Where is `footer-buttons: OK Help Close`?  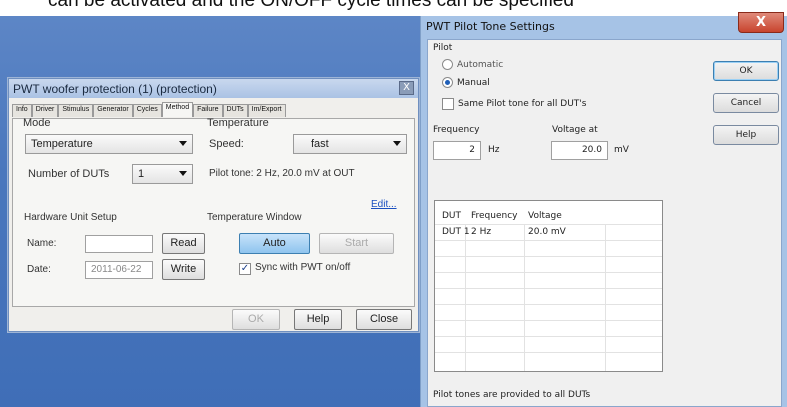
footer-buttons: OK Help Close is located at coordinates (213, 321).